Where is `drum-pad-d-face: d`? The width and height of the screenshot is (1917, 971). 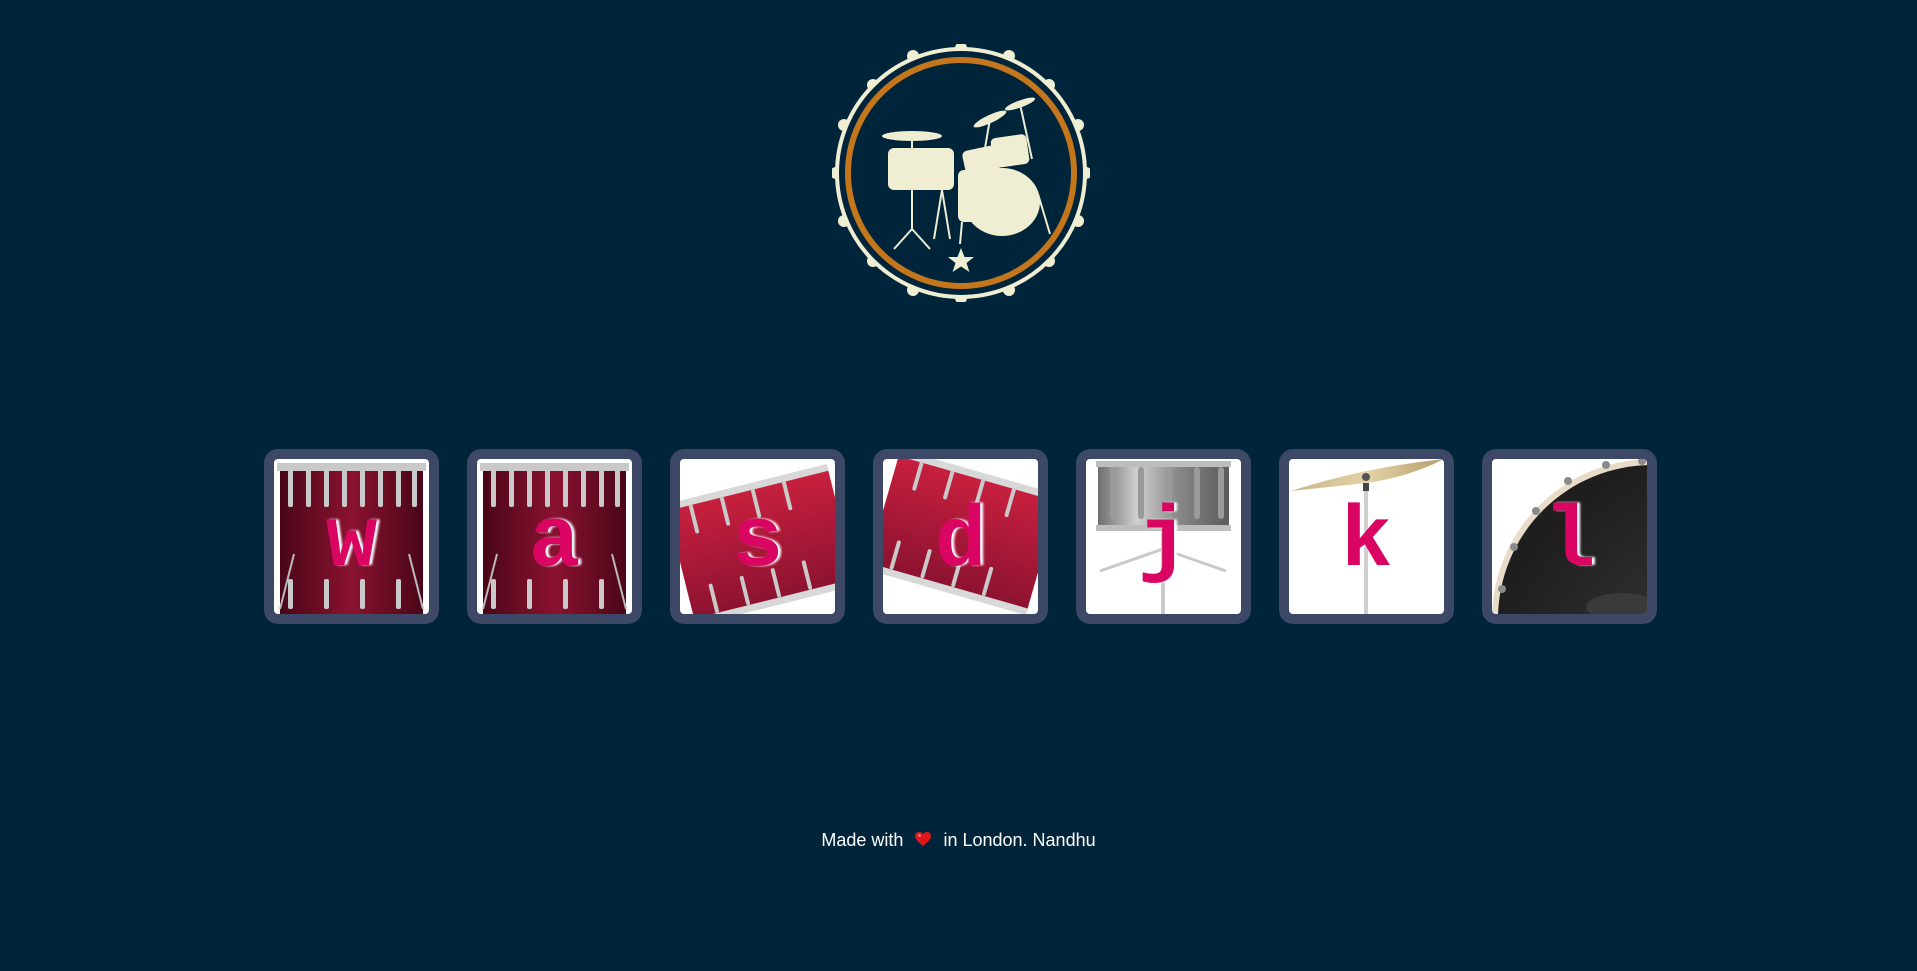
drum-pad-d-face: d is located at coordinates (960, 536).